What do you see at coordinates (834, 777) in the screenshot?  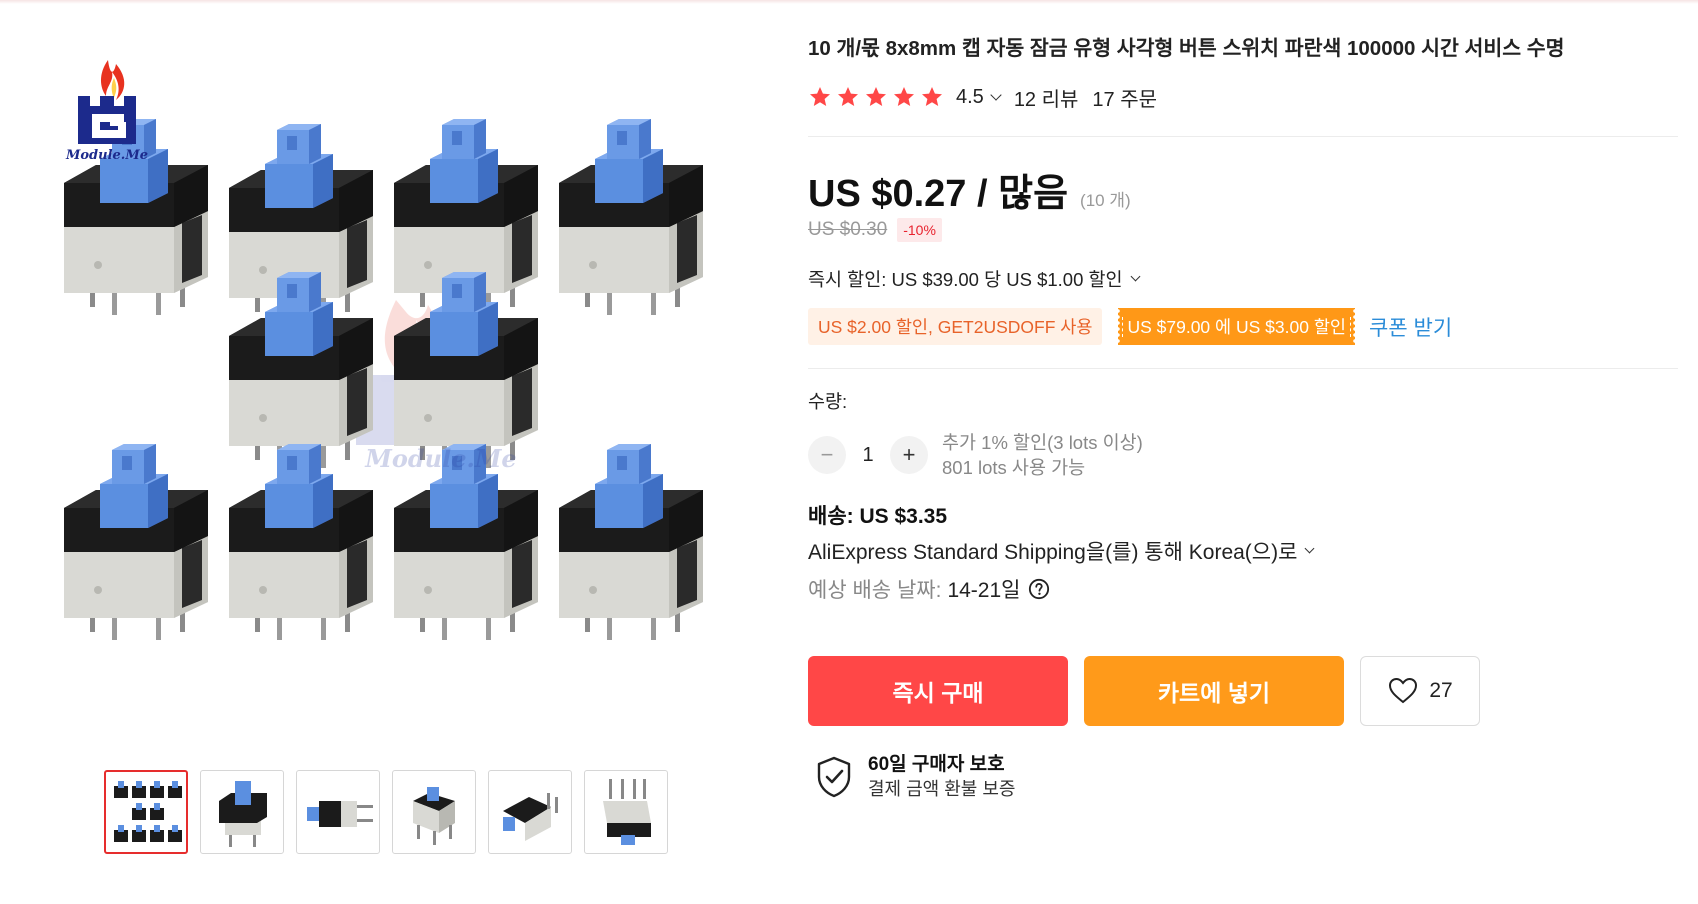 I see `shield-check-icon` at bounding box center [834, 777].